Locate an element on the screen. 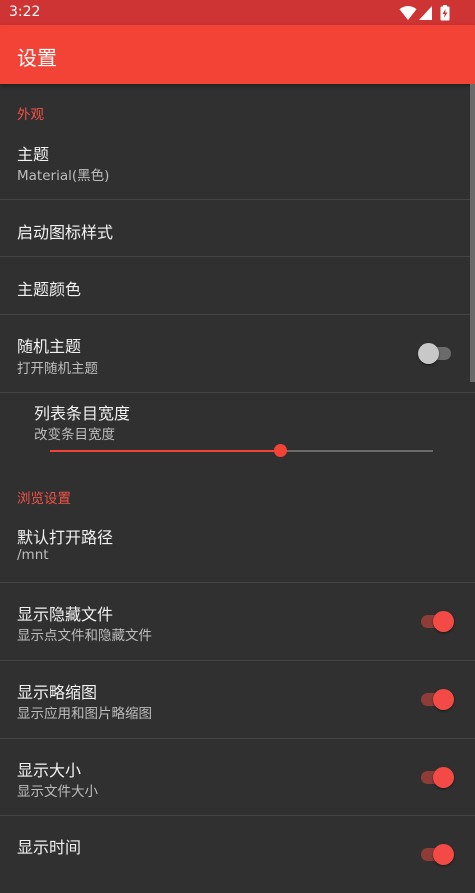 This screenshot has height=893, width=475. setting-show-size: 显示大小 显示文件大小 is located at coordinates (237, 777).